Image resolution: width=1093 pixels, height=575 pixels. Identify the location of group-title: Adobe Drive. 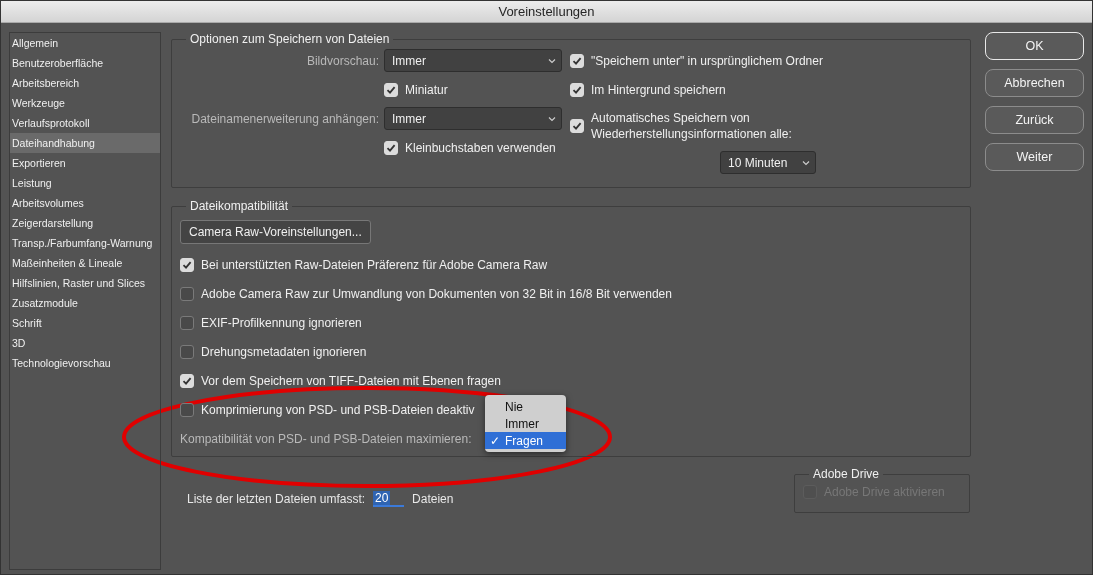
(846, 474).